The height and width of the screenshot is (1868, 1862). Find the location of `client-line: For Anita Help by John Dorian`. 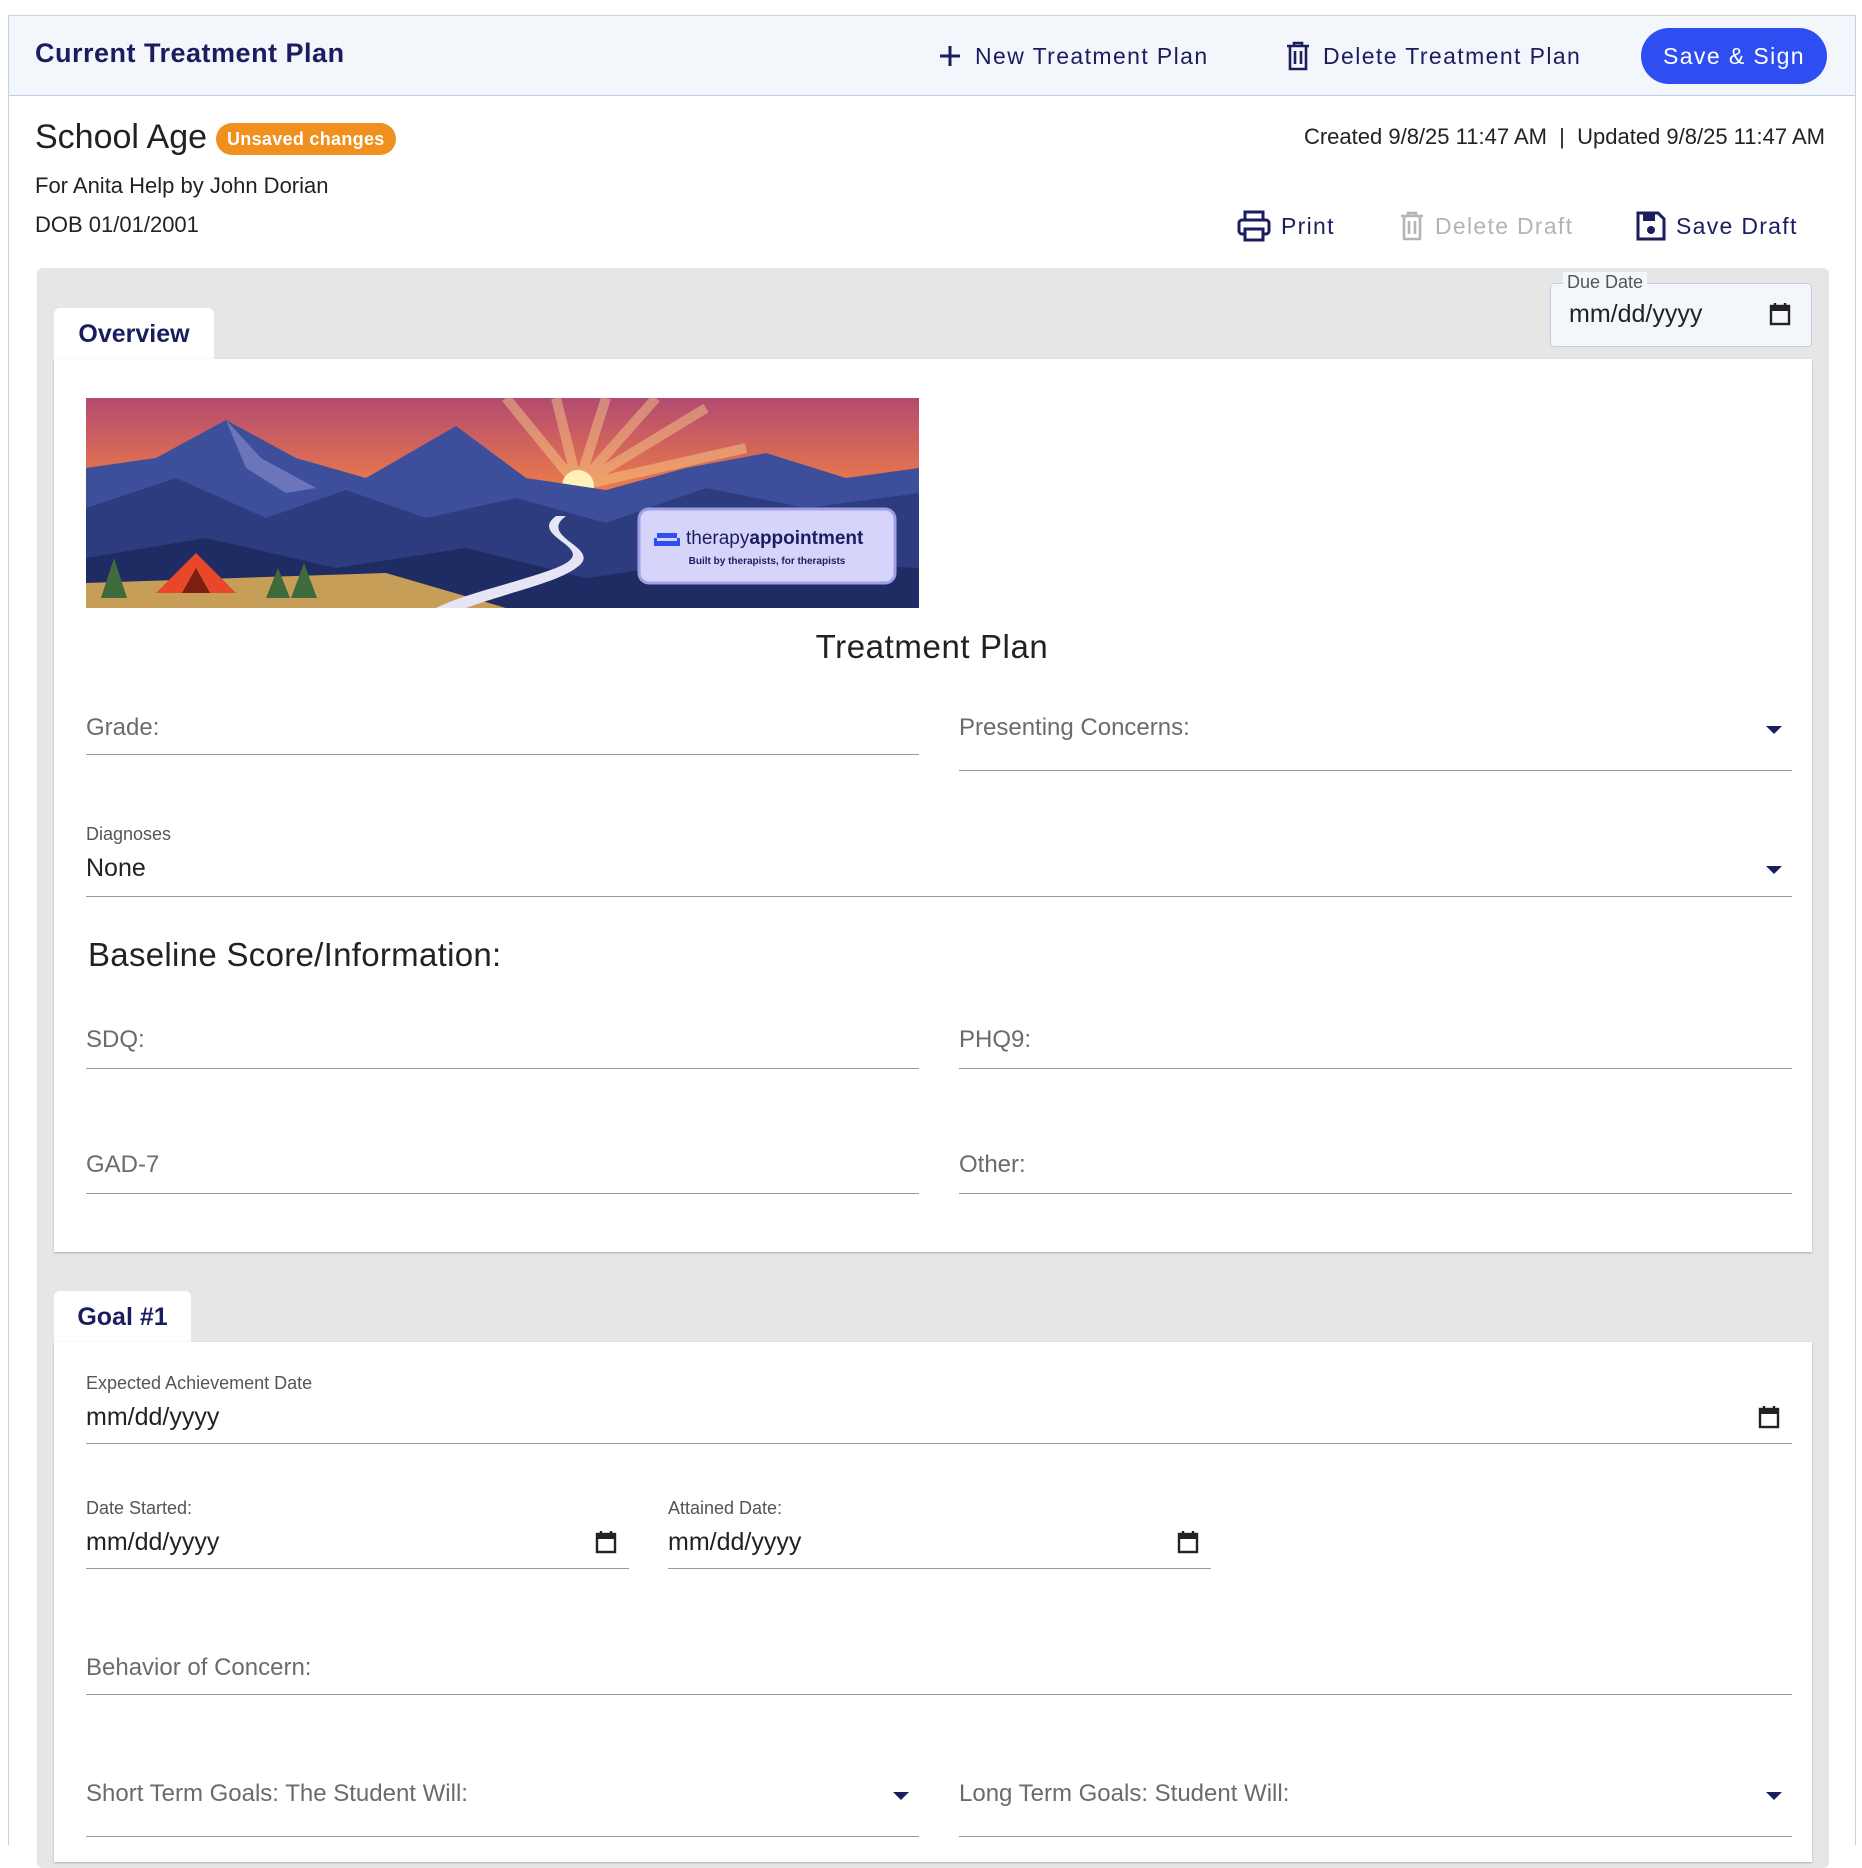

client-line: For Anita Help by John Dorian is located at coordinates (182, 185).